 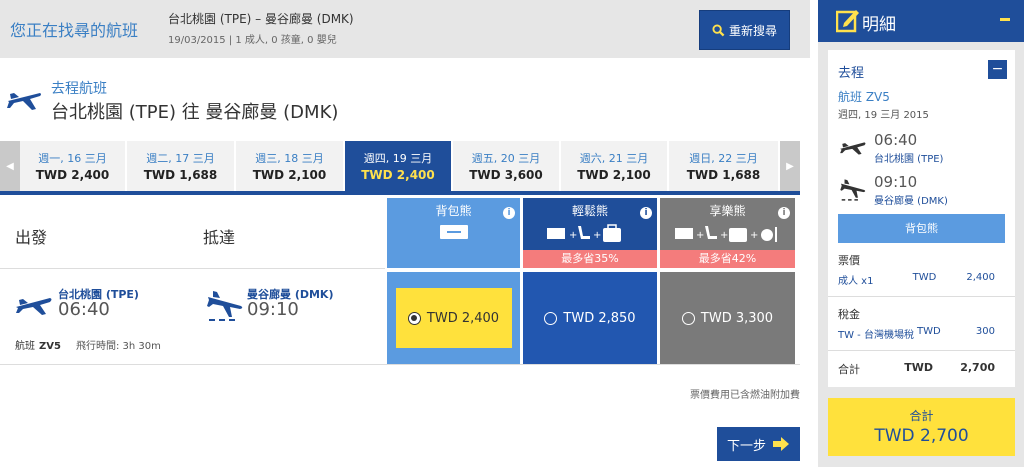 What do you see at coordinates (589, 211) in the screenshot?
I see `fare-name: 輕鬆熊` at bounding box center [589, 211].